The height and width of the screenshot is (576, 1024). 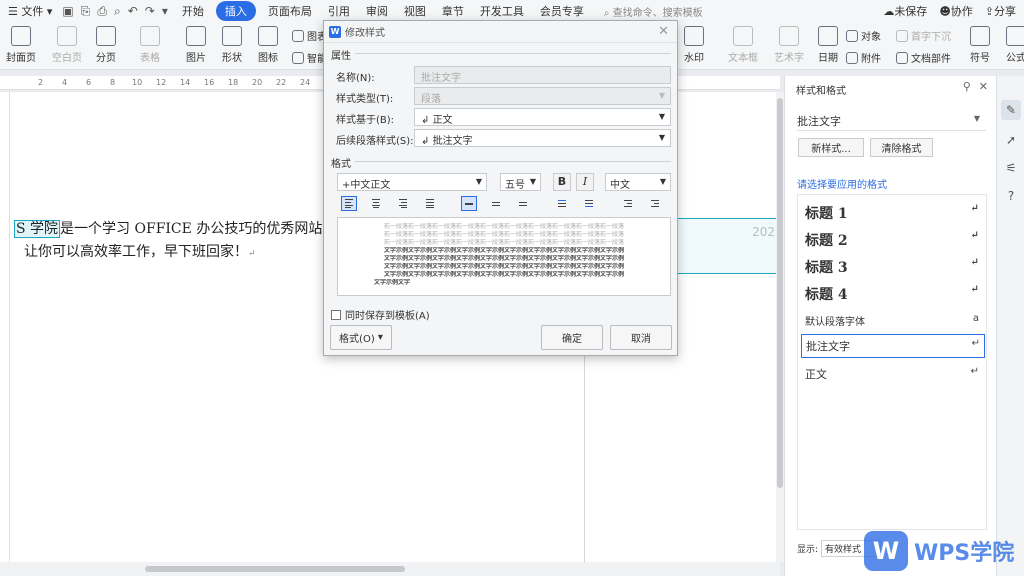 I want to click on preview-icon: ⌕, so click(x=117, y=11).